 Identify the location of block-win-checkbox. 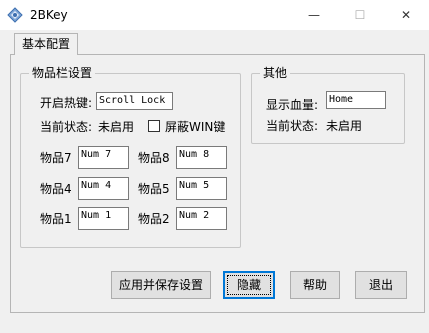
(154, 126).